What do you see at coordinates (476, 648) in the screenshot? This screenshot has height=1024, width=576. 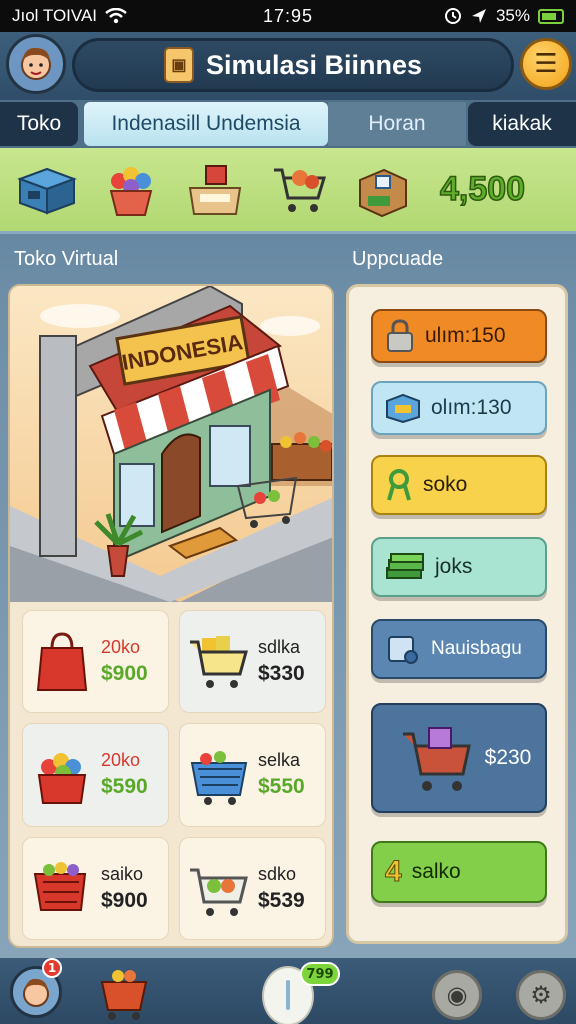 I see `upgrade-label: Nauisbagu` at bounding box center [476, 648].